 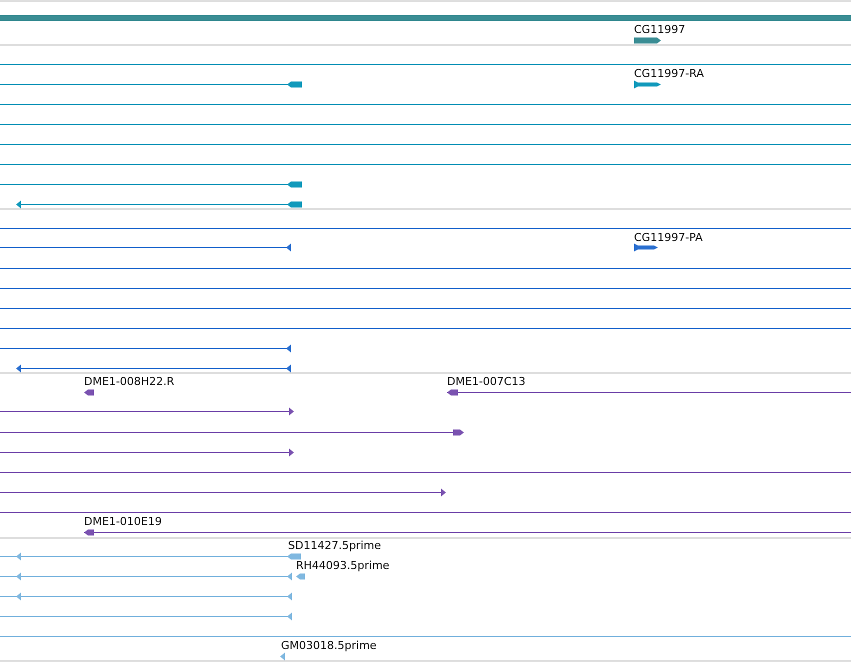 I want to click on feature-label: CG11997, so click(x=660, y=29).